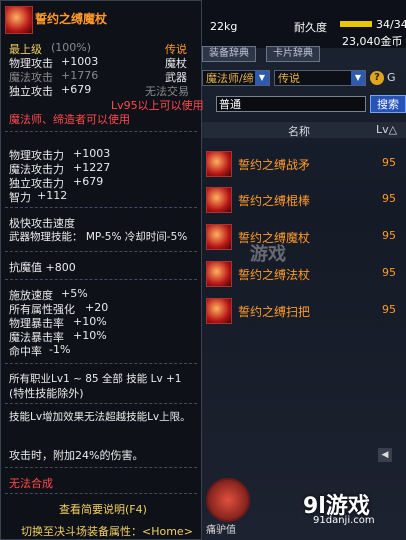 The width and height of the screenshot is (406, 540). Describe the element at coordinates (291, 104) in the screenshot. I see `search-input: 普通` at that location.